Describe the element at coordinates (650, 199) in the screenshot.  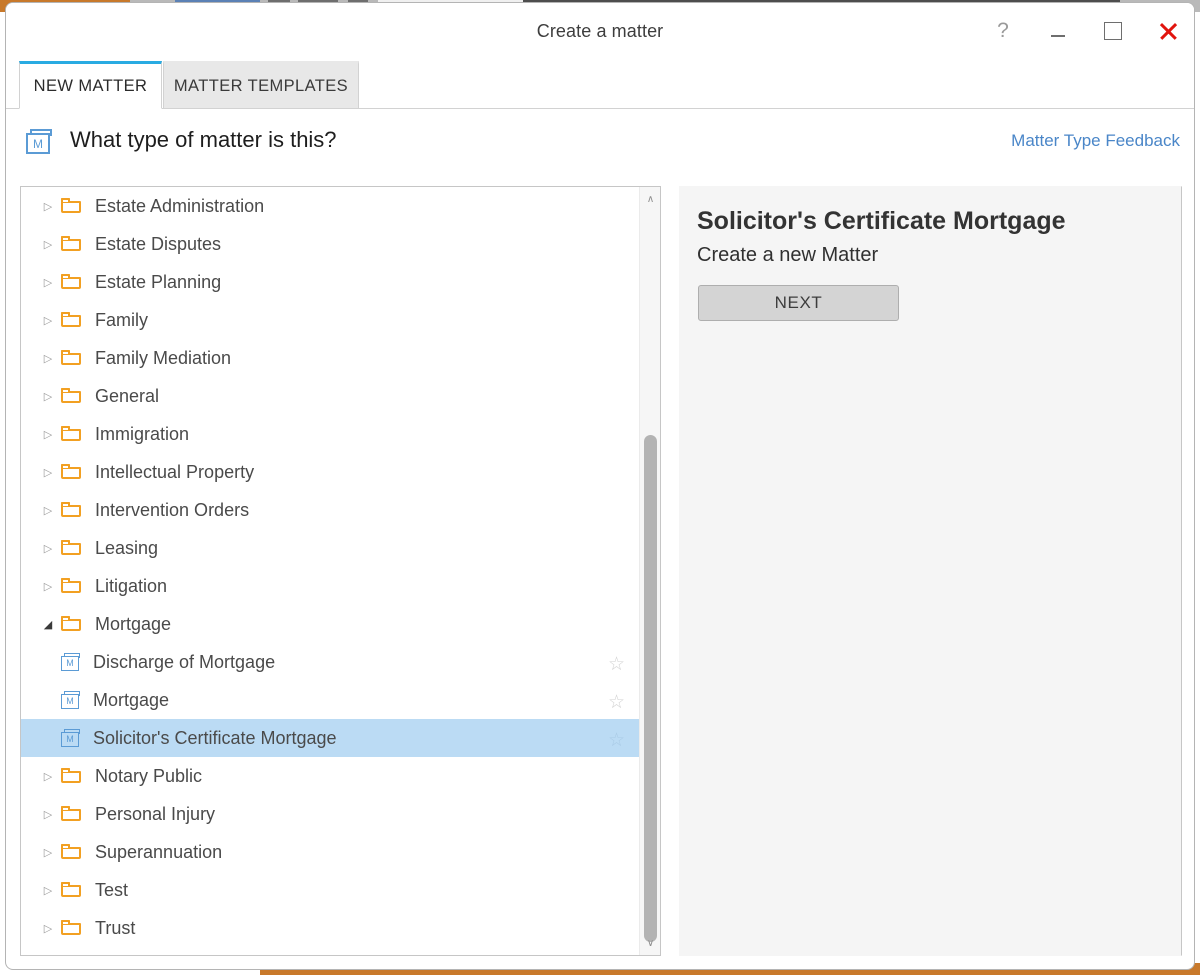
I see `scroll-up-icon: ∧` at that location.